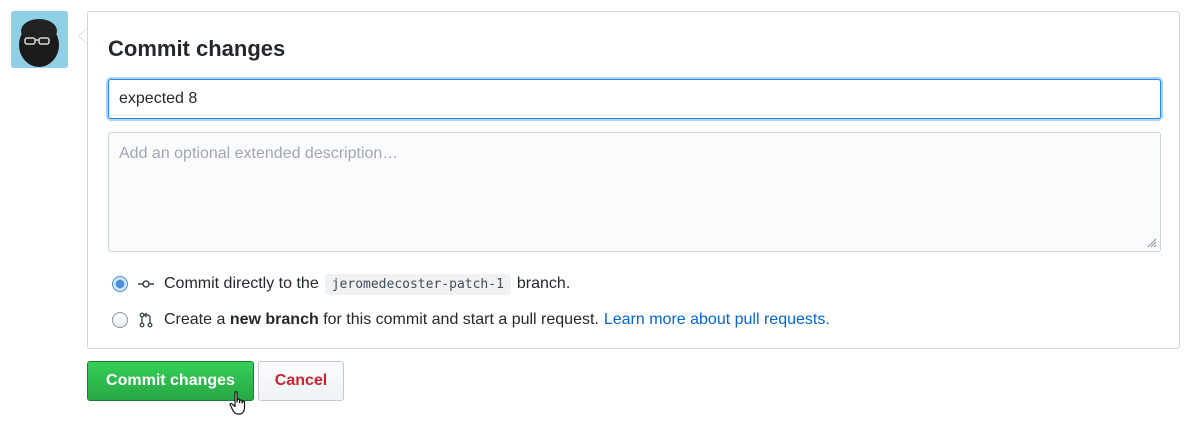 The height and width of the screenshot is (426, 1194). What do you see at coordinates (543, 283) in the screenshot?
I see `option-direct-suffix: branch.` at bounding box center [543, 283].